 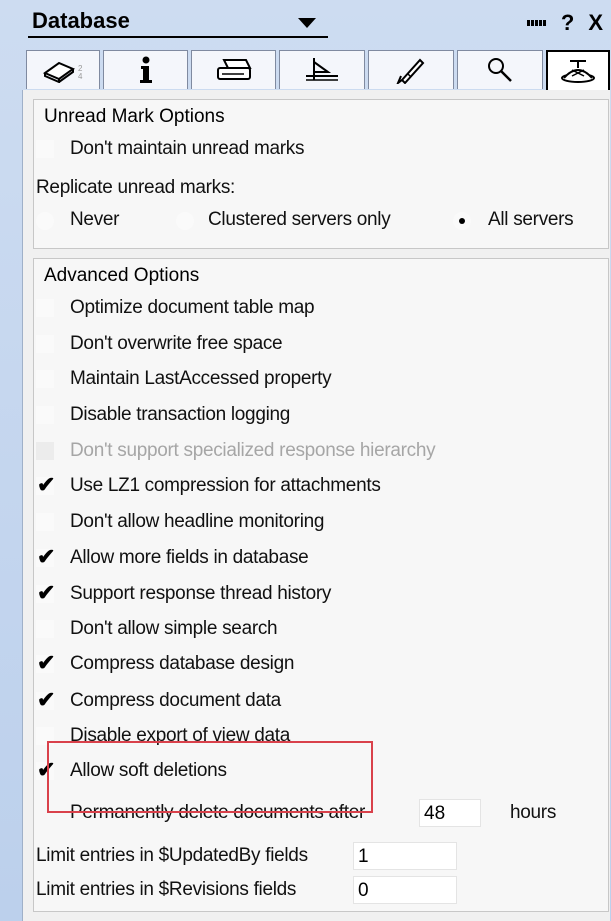 What do you see at coordinates (175, 700) in the screenshot?
I see `checkbox-label: Compress document data` at bounding box center [175, 700].